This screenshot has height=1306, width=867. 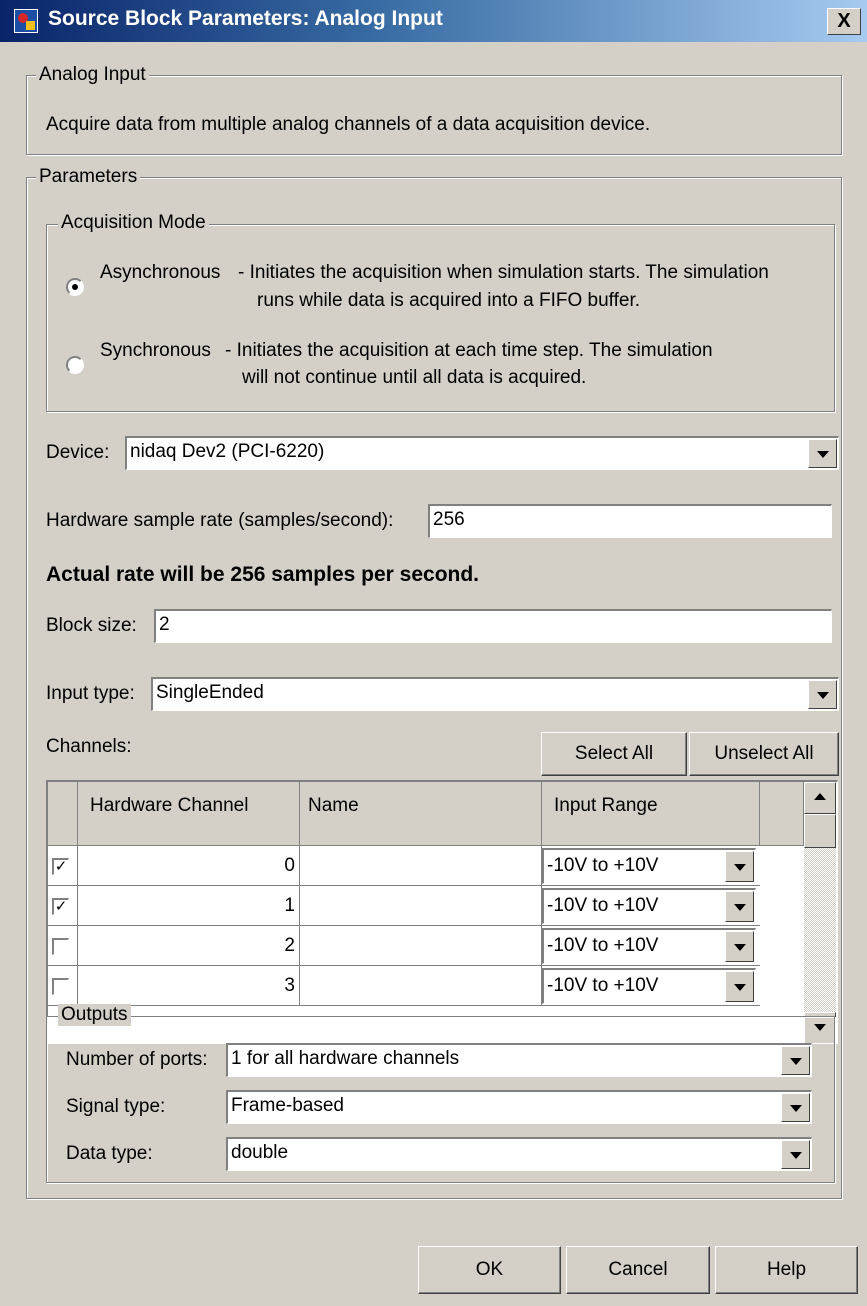 What do you see at coordinates (519, 1154) in the screenshot?
I see `data-type-dropdown: double` at bounding box center [519, 1154].